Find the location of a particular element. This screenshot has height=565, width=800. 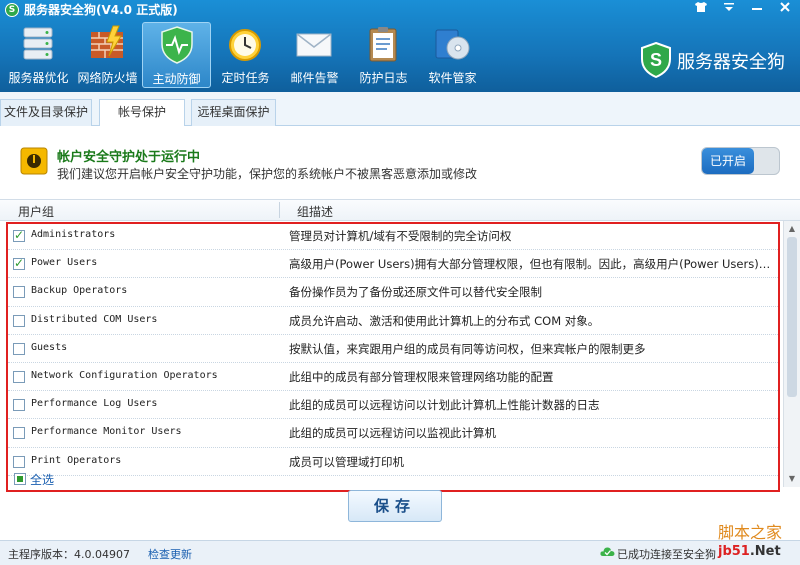

main-toolbar: 服务器优化 网络防火墙 主动防御 定时任务 邮件告警 防护日志 软件管家 is located at coordinates (245, 55).